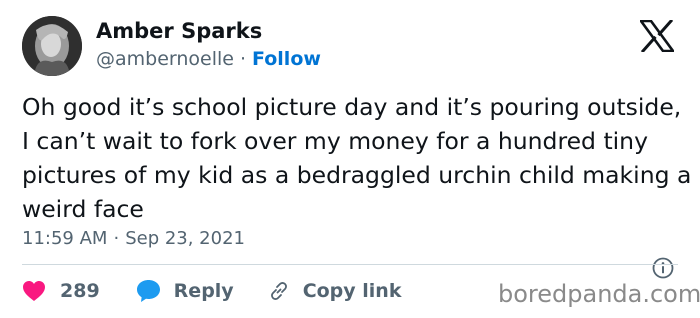 This screenshot has height=318, width=700. I want to click on follow-link: Follow, so click(286, 59).